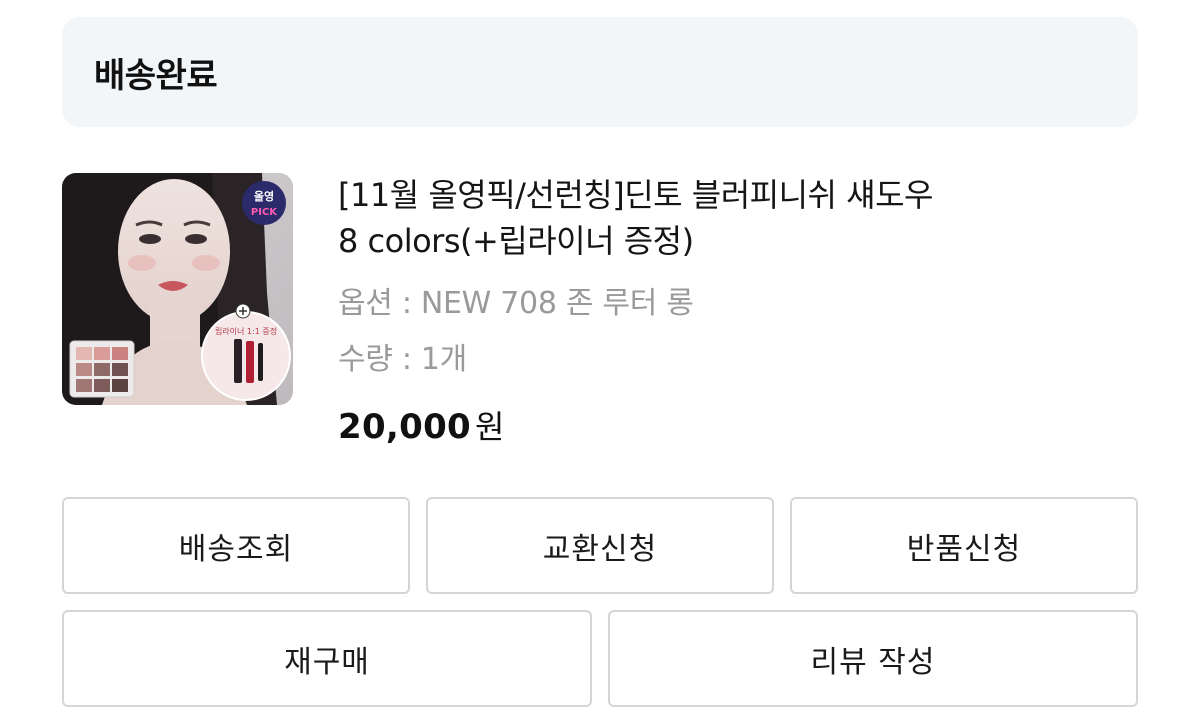  Describe the element at coordinates (516, 241) in the screenshot. I see `product-title-line2: 8 colors(+립라이너 증정)` at that location.